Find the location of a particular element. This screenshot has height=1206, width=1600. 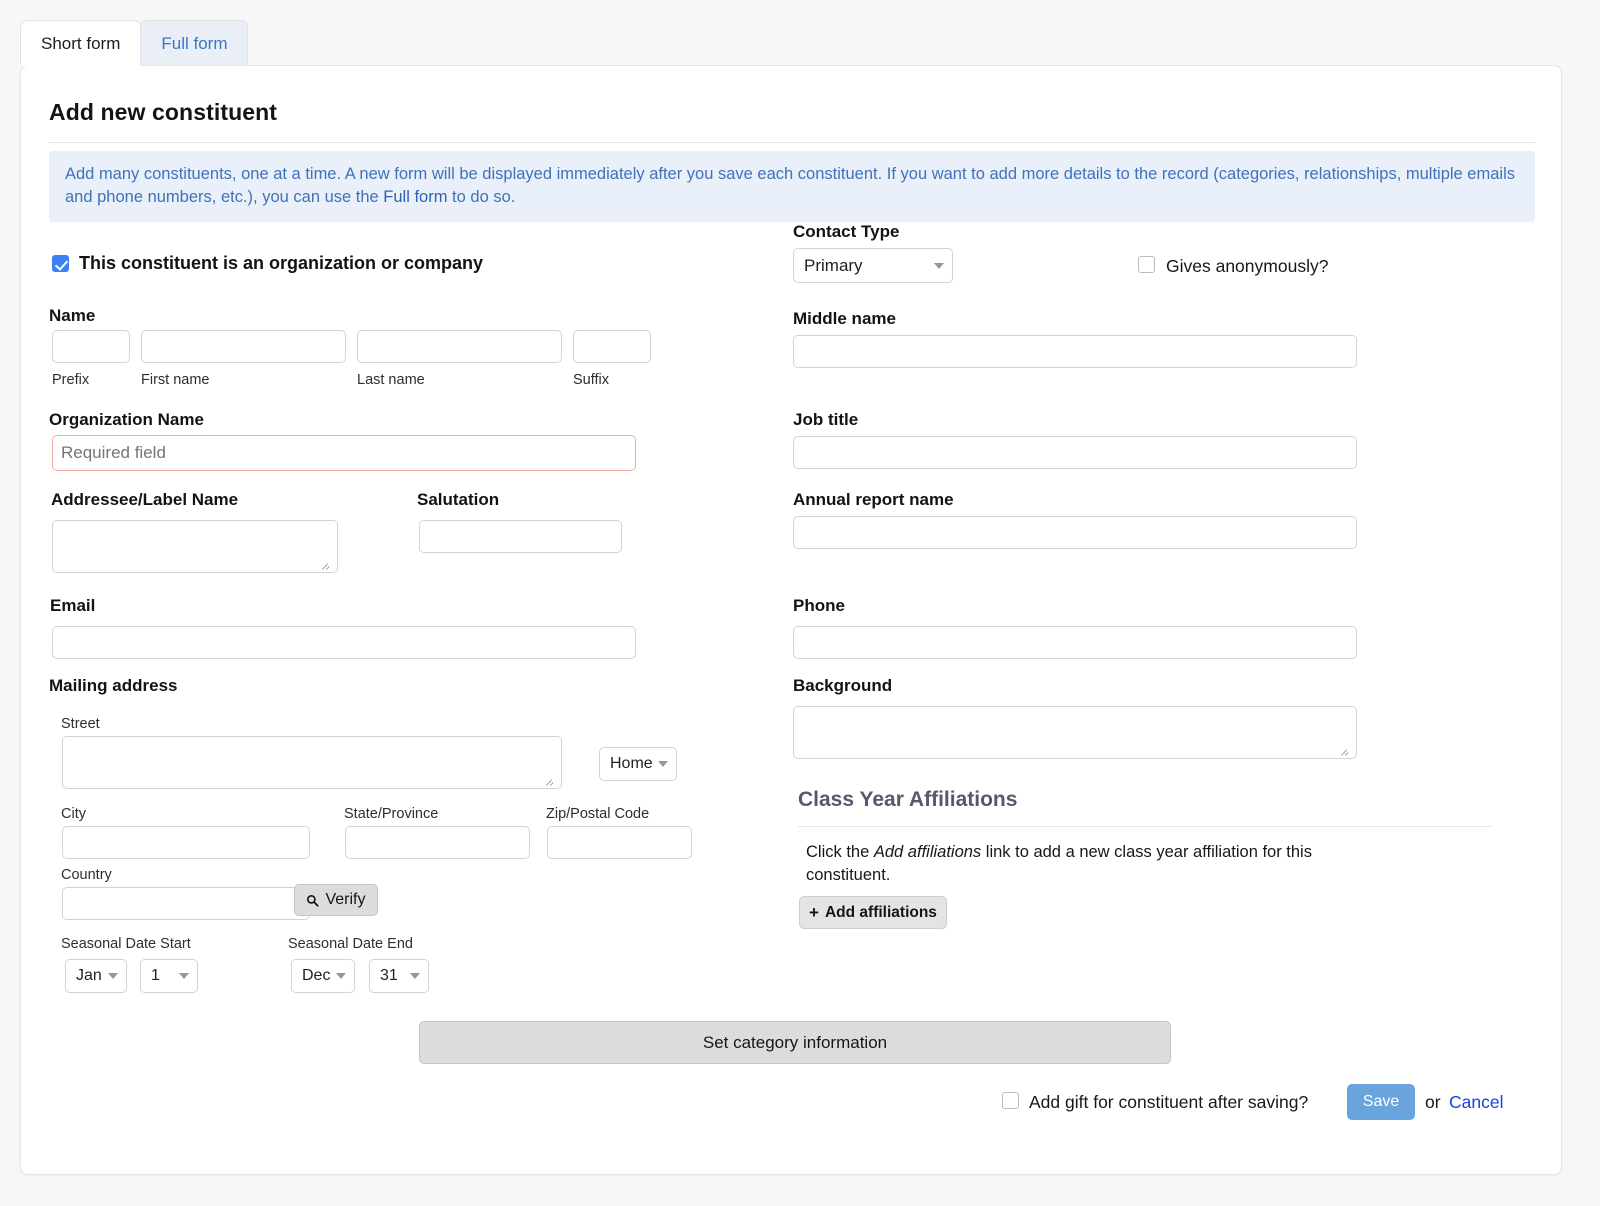

zip-input is located at coordinates (619, 842).